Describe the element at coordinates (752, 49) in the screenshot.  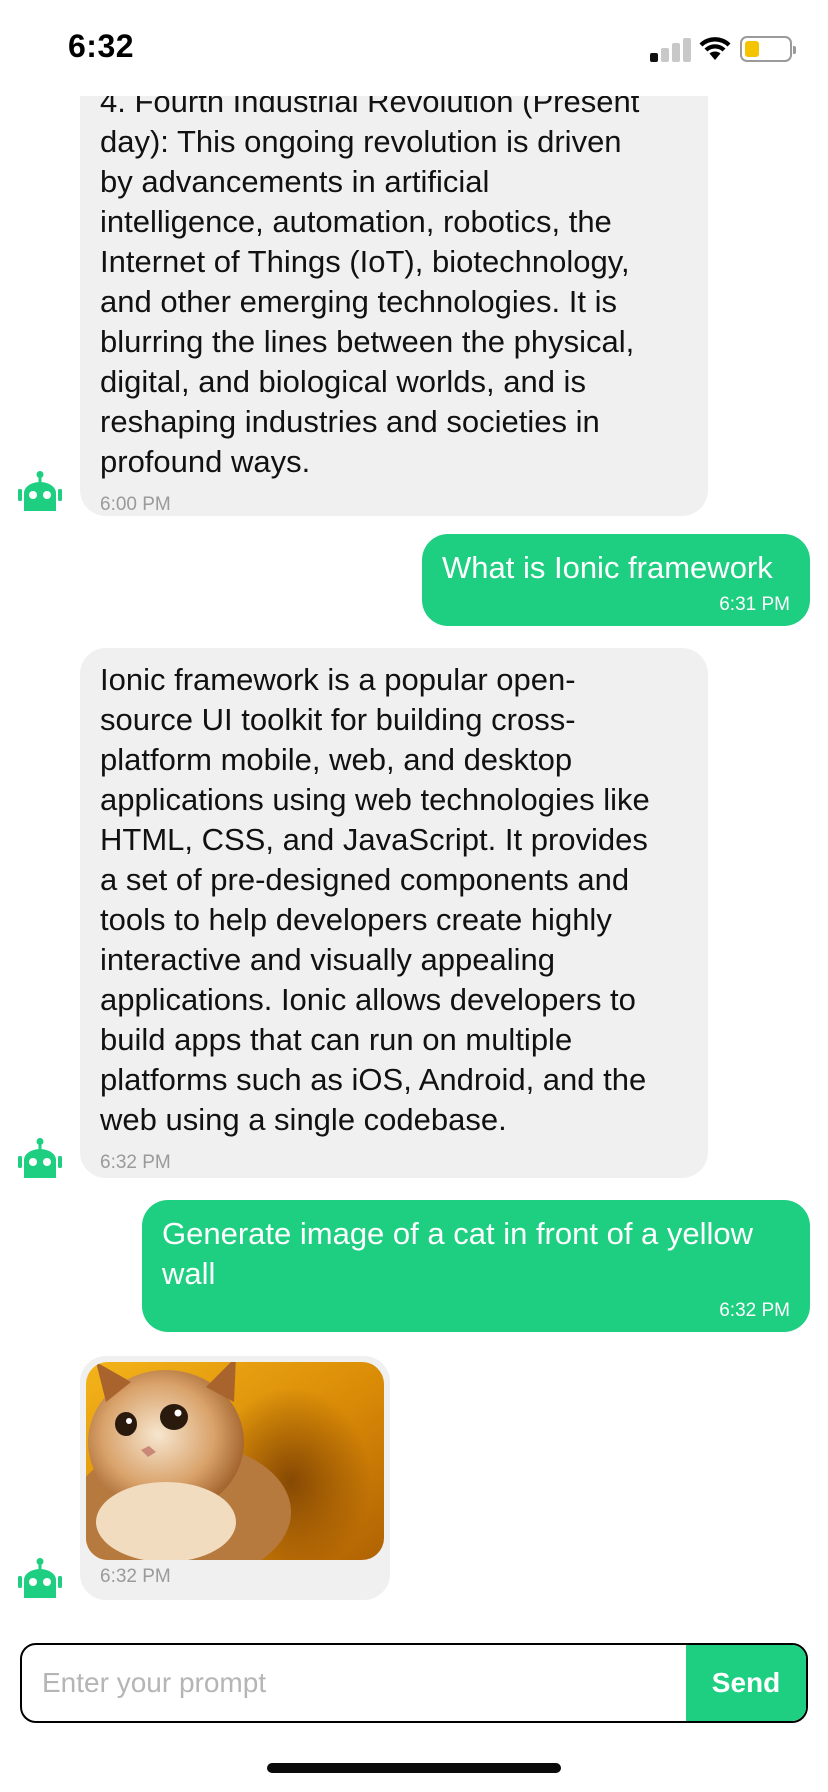
I see `battery-level` at that location.